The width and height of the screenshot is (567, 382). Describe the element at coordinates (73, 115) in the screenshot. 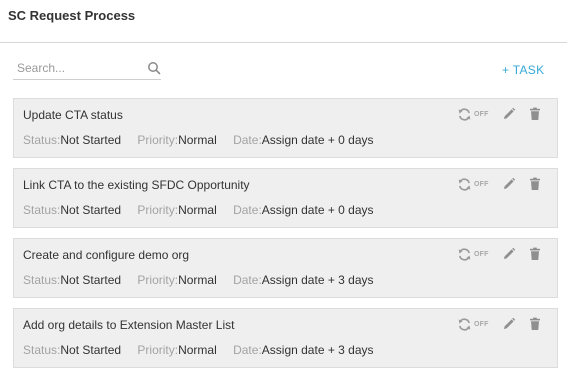

I see `task-name: Update CTA status` at that location.